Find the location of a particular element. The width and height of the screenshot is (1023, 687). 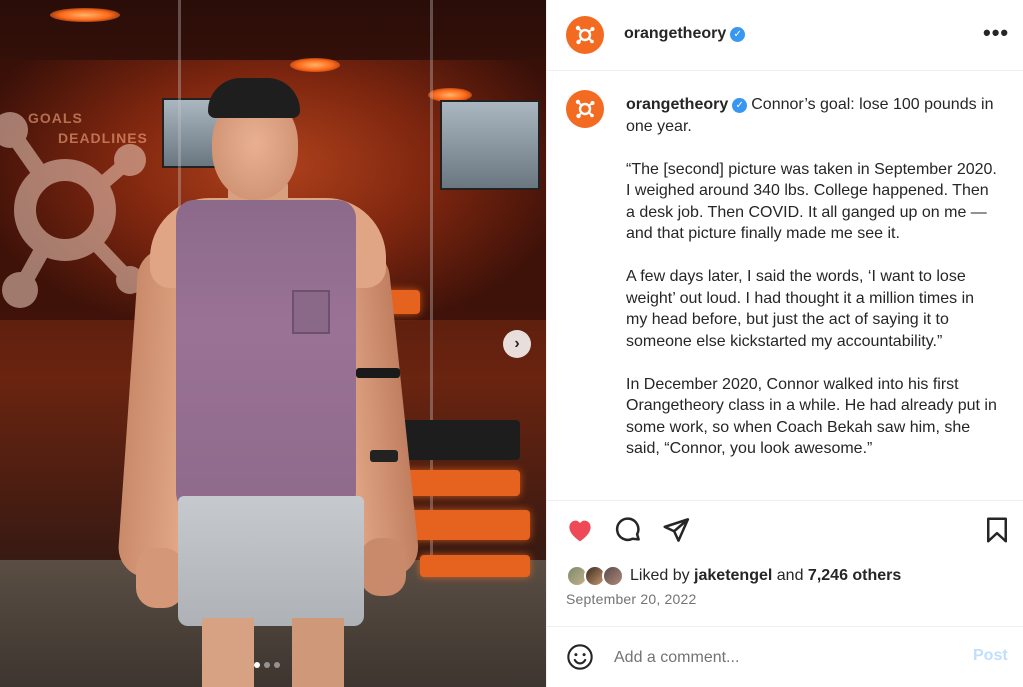

wall-tv is located at coordinates (490, 145).